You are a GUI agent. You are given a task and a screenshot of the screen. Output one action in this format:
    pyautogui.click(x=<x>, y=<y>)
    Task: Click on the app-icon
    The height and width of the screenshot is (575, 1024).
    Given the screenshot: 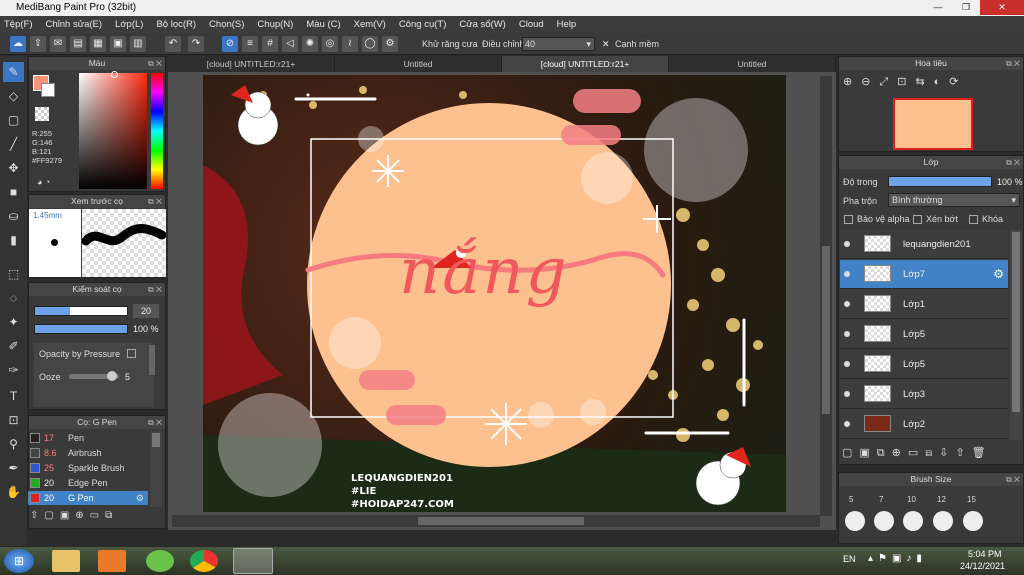 What is the action you would take?
    pyautogui.click(x=160, y=561)
    